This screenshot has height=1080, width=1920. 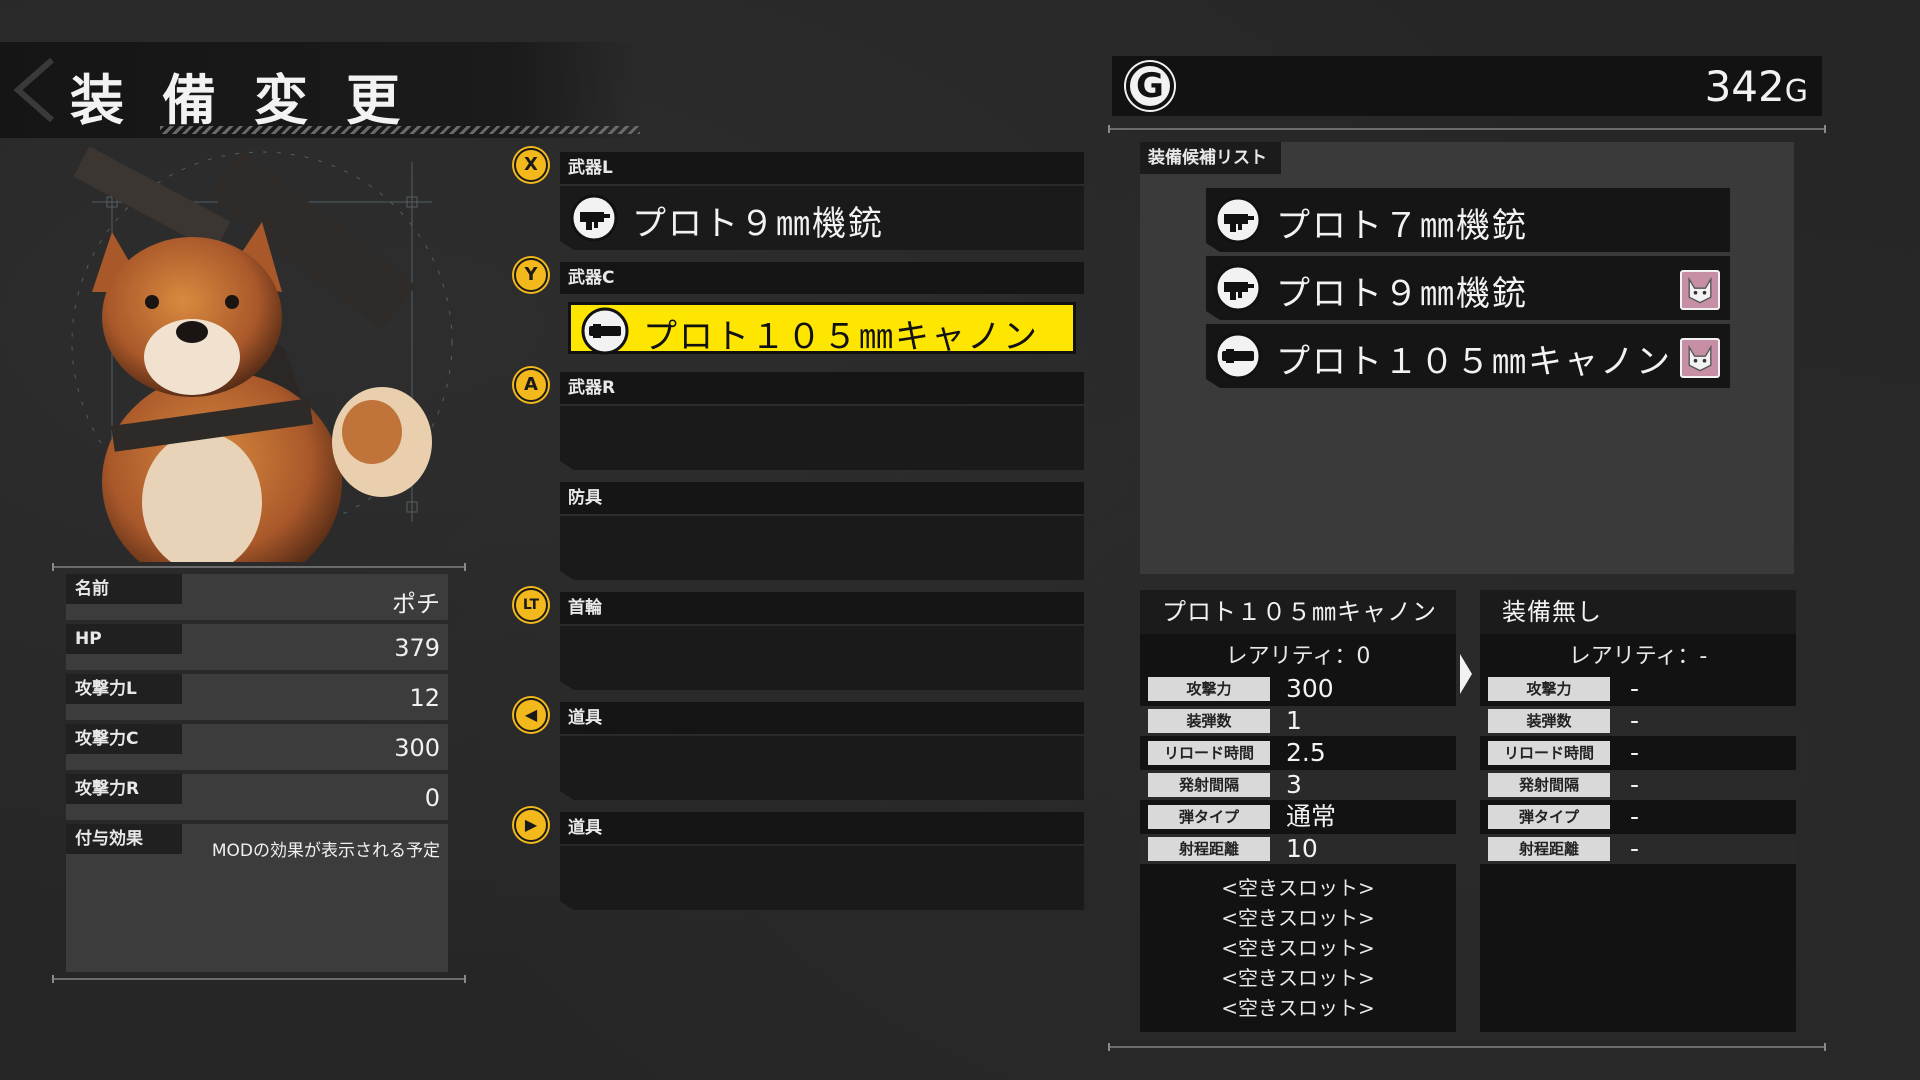 I want to click on compare-key: 射程距離, so click(x=1549, y=849).